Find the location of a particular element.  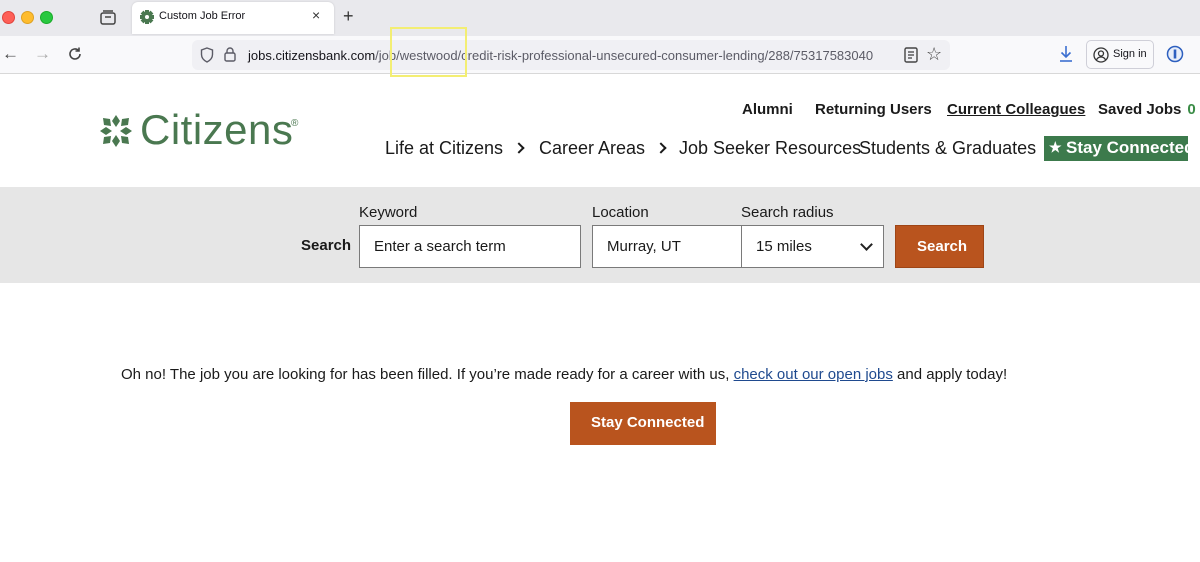

location-label: Location is located at coordinates (620, 212).